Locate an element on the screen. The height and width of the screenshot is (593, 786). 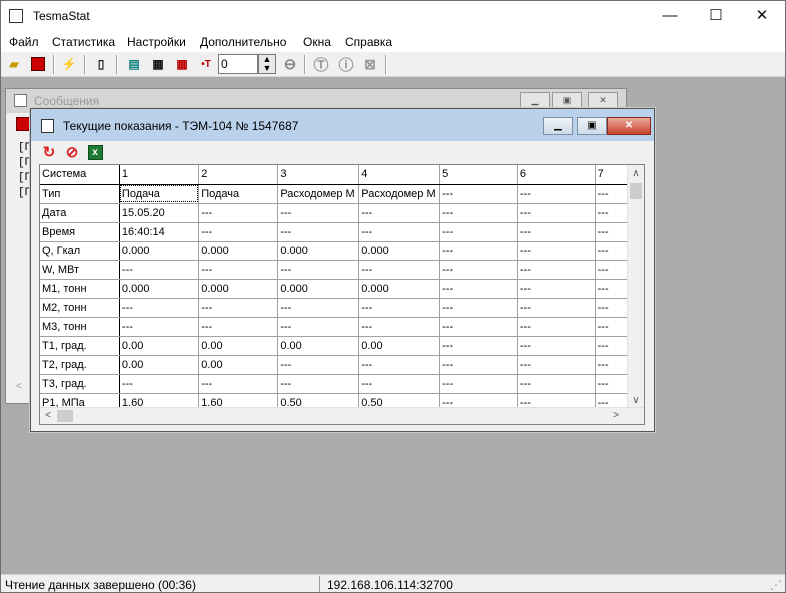
refresh-icon: ↻ is located at coordinates (49, 152).